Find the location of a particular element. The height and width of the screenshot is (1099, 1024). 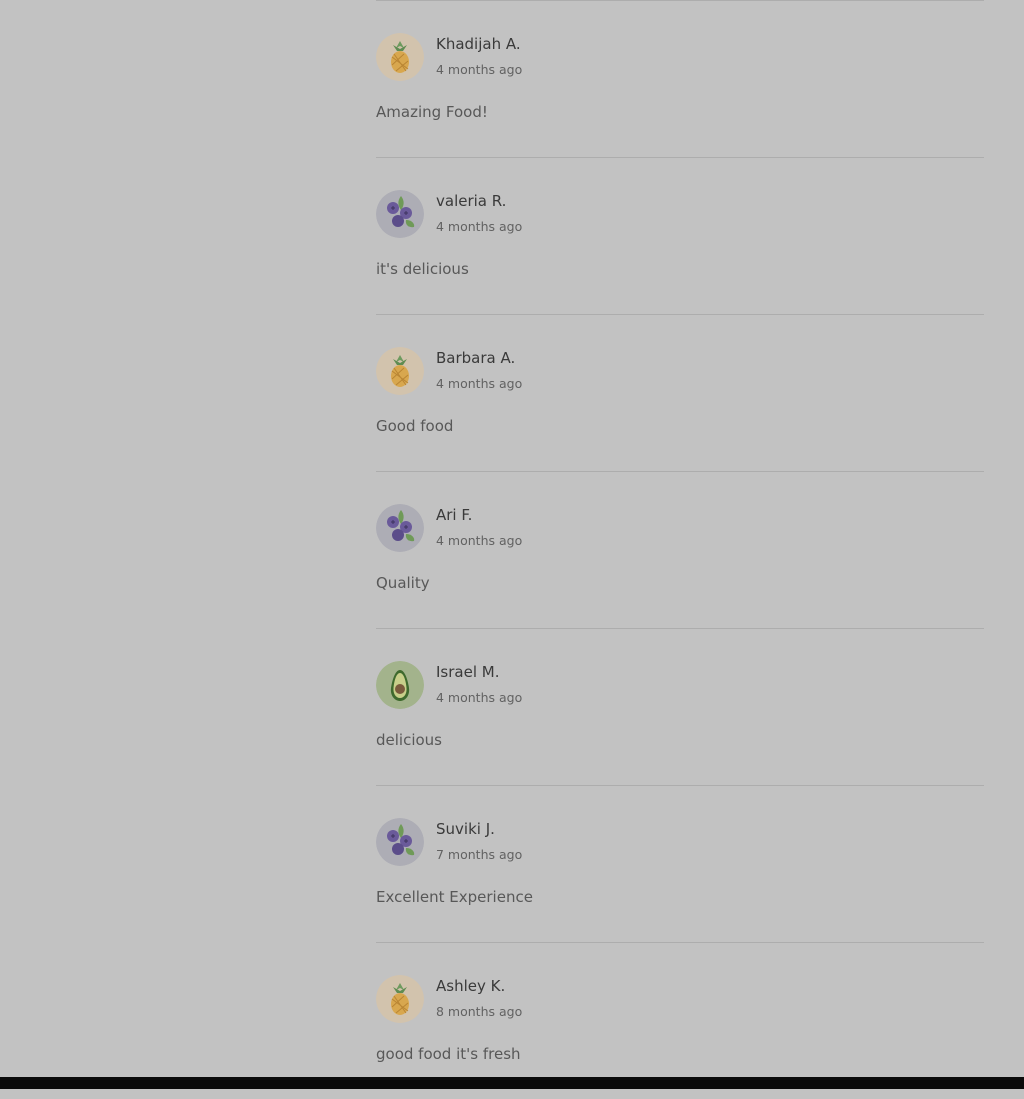

review-item: Khadijah A. 4 months ago Amazing Food! is located at coordinates (680, 79).